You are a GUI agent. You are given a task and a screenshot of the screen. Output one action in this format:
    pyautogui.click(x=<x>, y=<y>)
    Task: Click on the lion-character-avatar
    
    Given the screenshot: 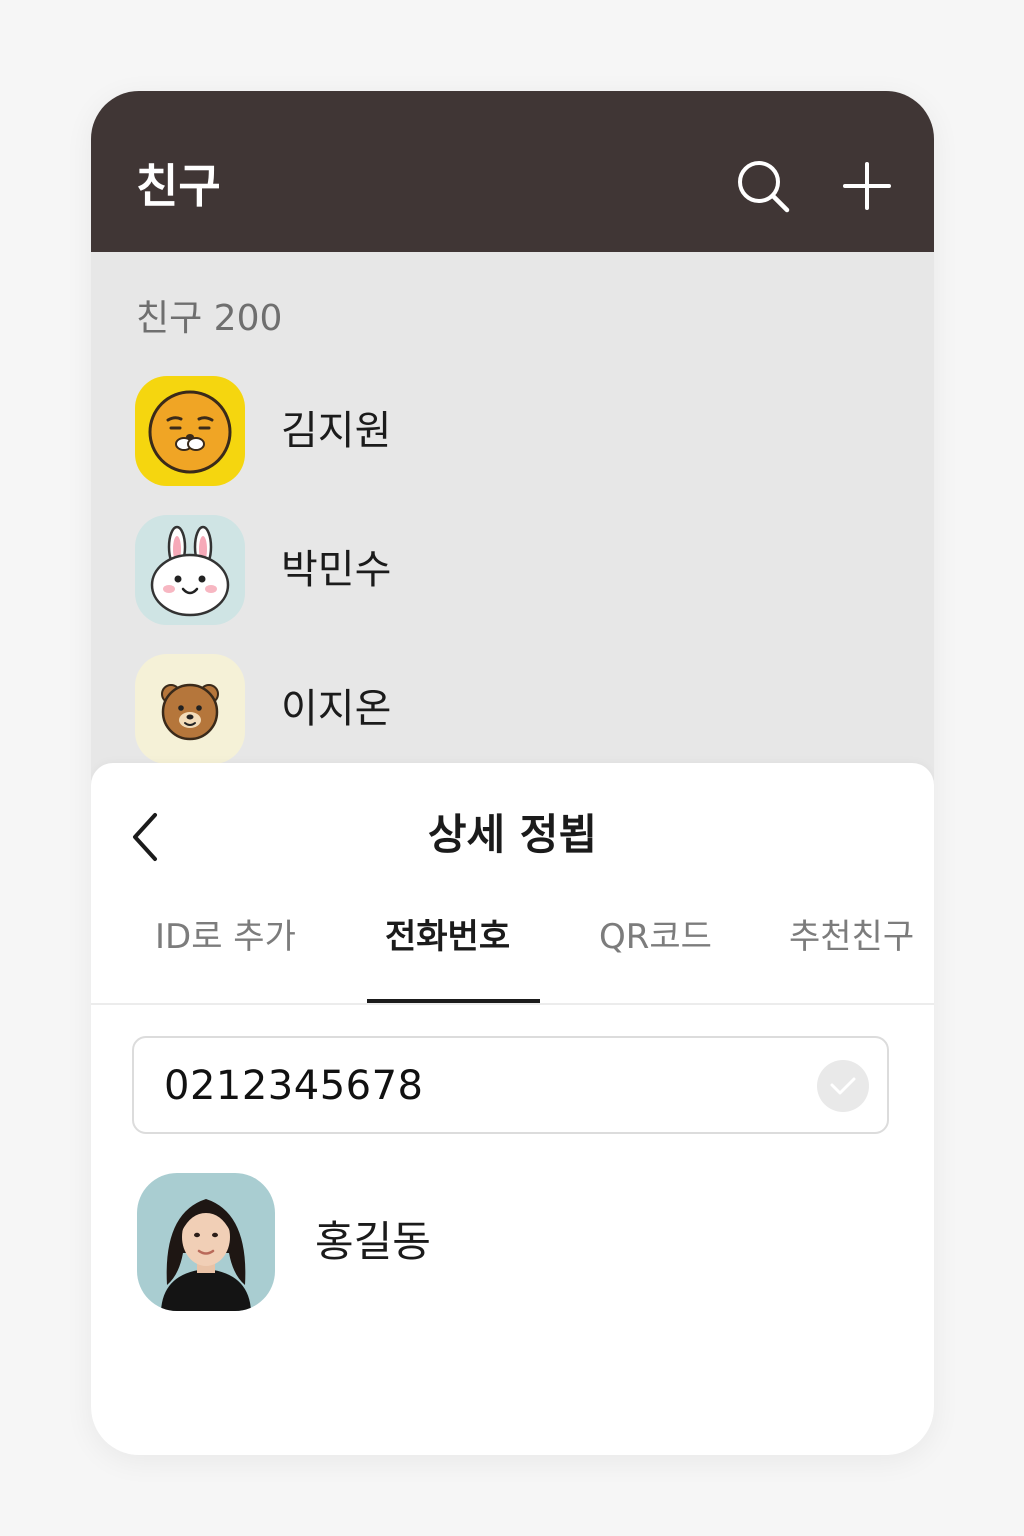 What is the action you would take?
    pyautogui.click(x=190, y=431)
    